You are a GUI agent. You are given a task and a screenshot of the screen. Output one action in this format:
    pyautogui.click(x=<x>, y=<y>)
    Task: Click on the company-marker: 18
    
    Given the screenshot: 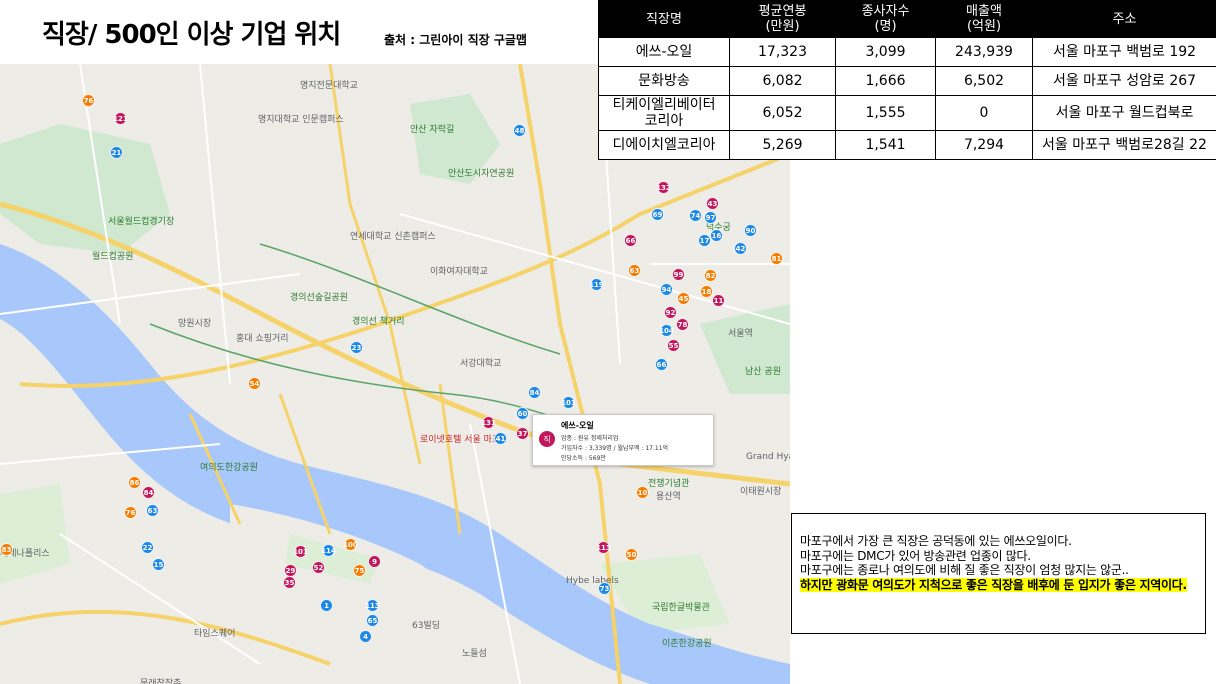 What is the action you would take?
    pyautogui.click(x=706, y=291)
    